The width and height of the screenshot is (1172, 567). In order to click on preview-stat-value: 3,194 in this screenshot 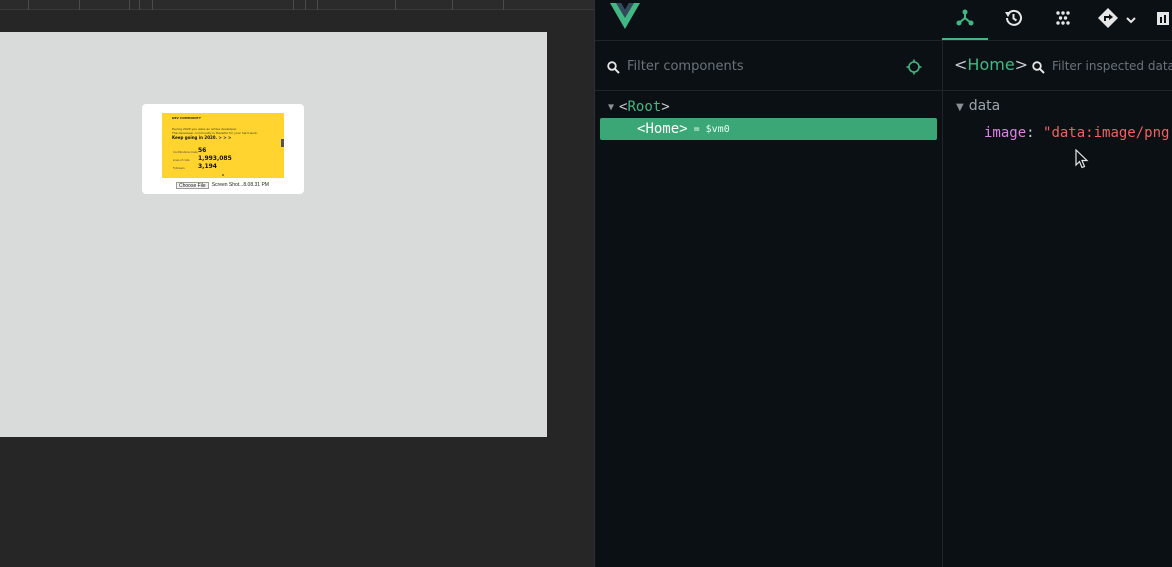, I will do `click(207, 166)`.